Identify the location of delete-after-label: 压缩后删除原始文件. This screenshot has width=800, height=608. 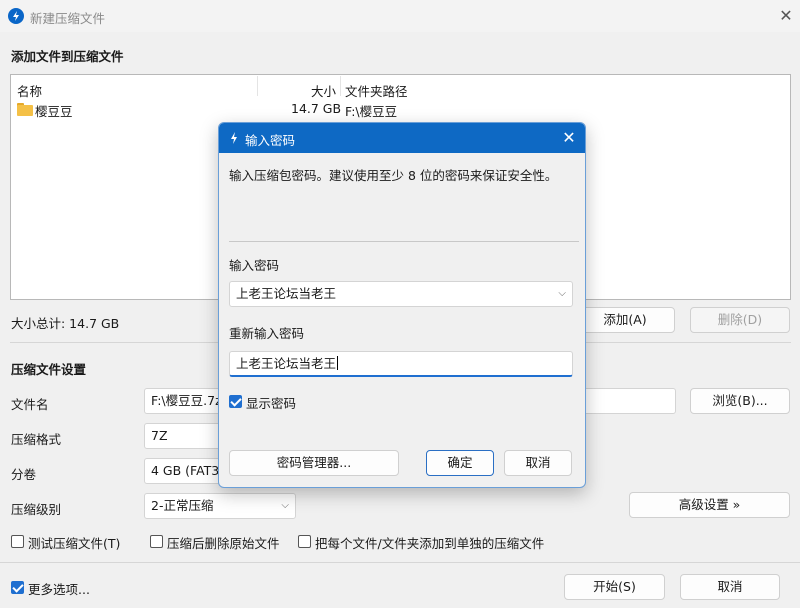
(223, 542).